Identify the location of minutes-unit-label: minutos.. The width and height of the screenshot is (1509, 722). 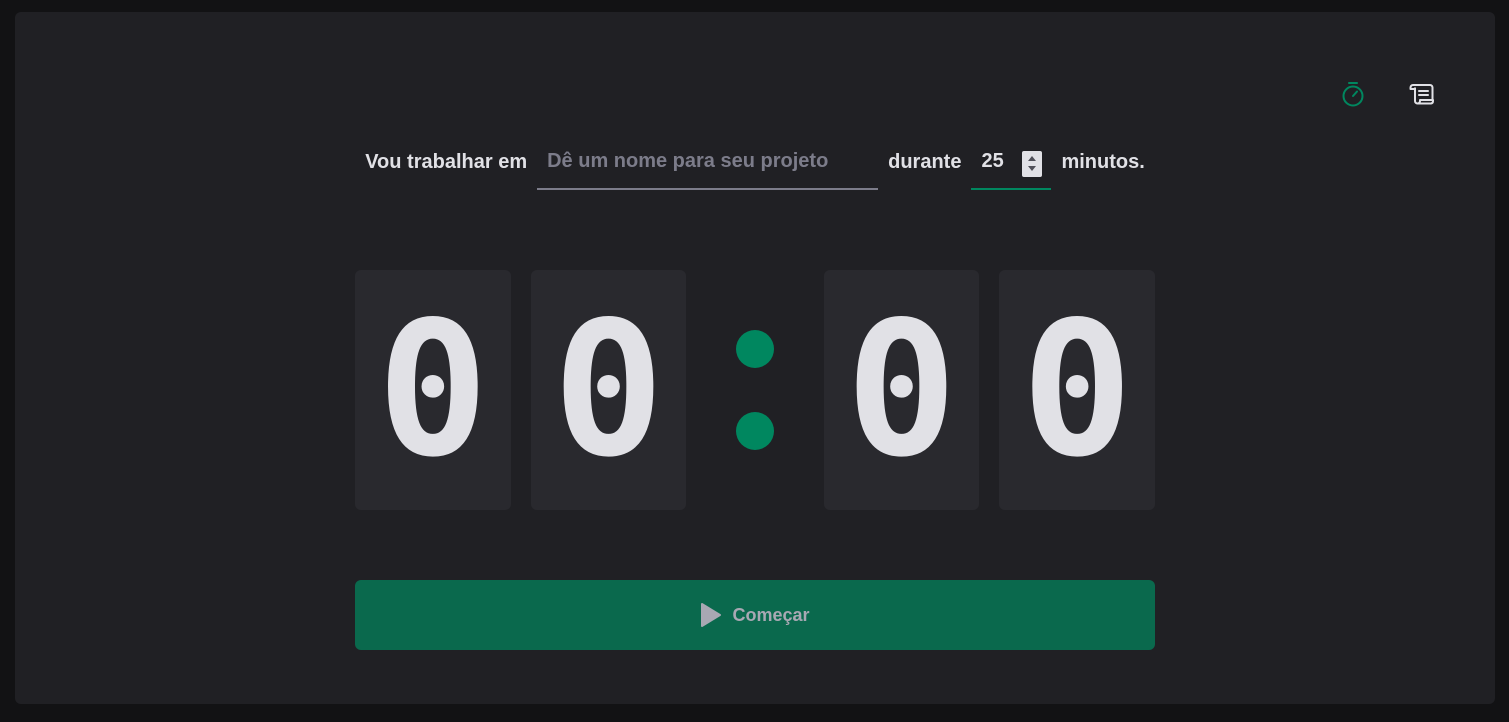
(1103, 161).